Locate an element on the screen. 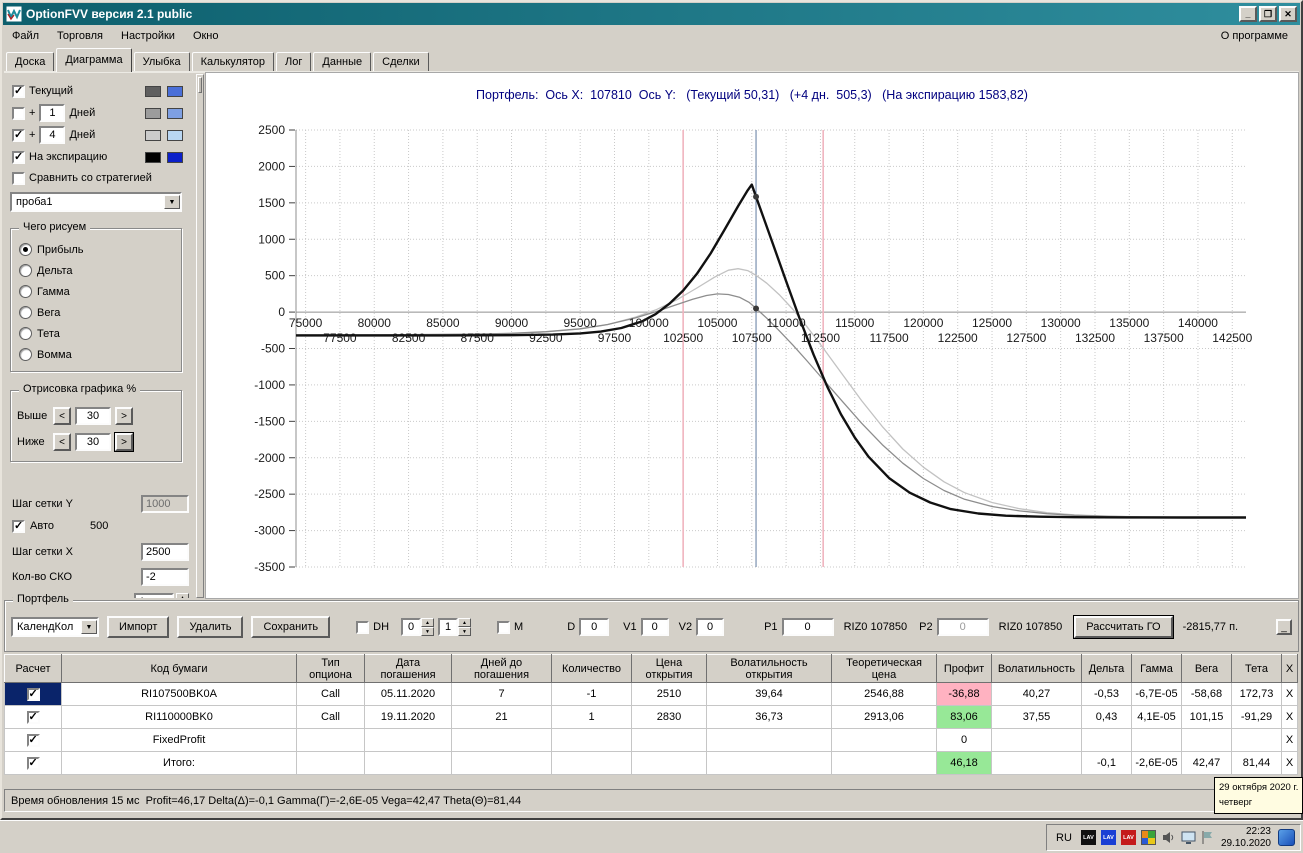 The height and width of the screenshot is (853, 1303). dh-checkbox is located at coordinates (363, 627).